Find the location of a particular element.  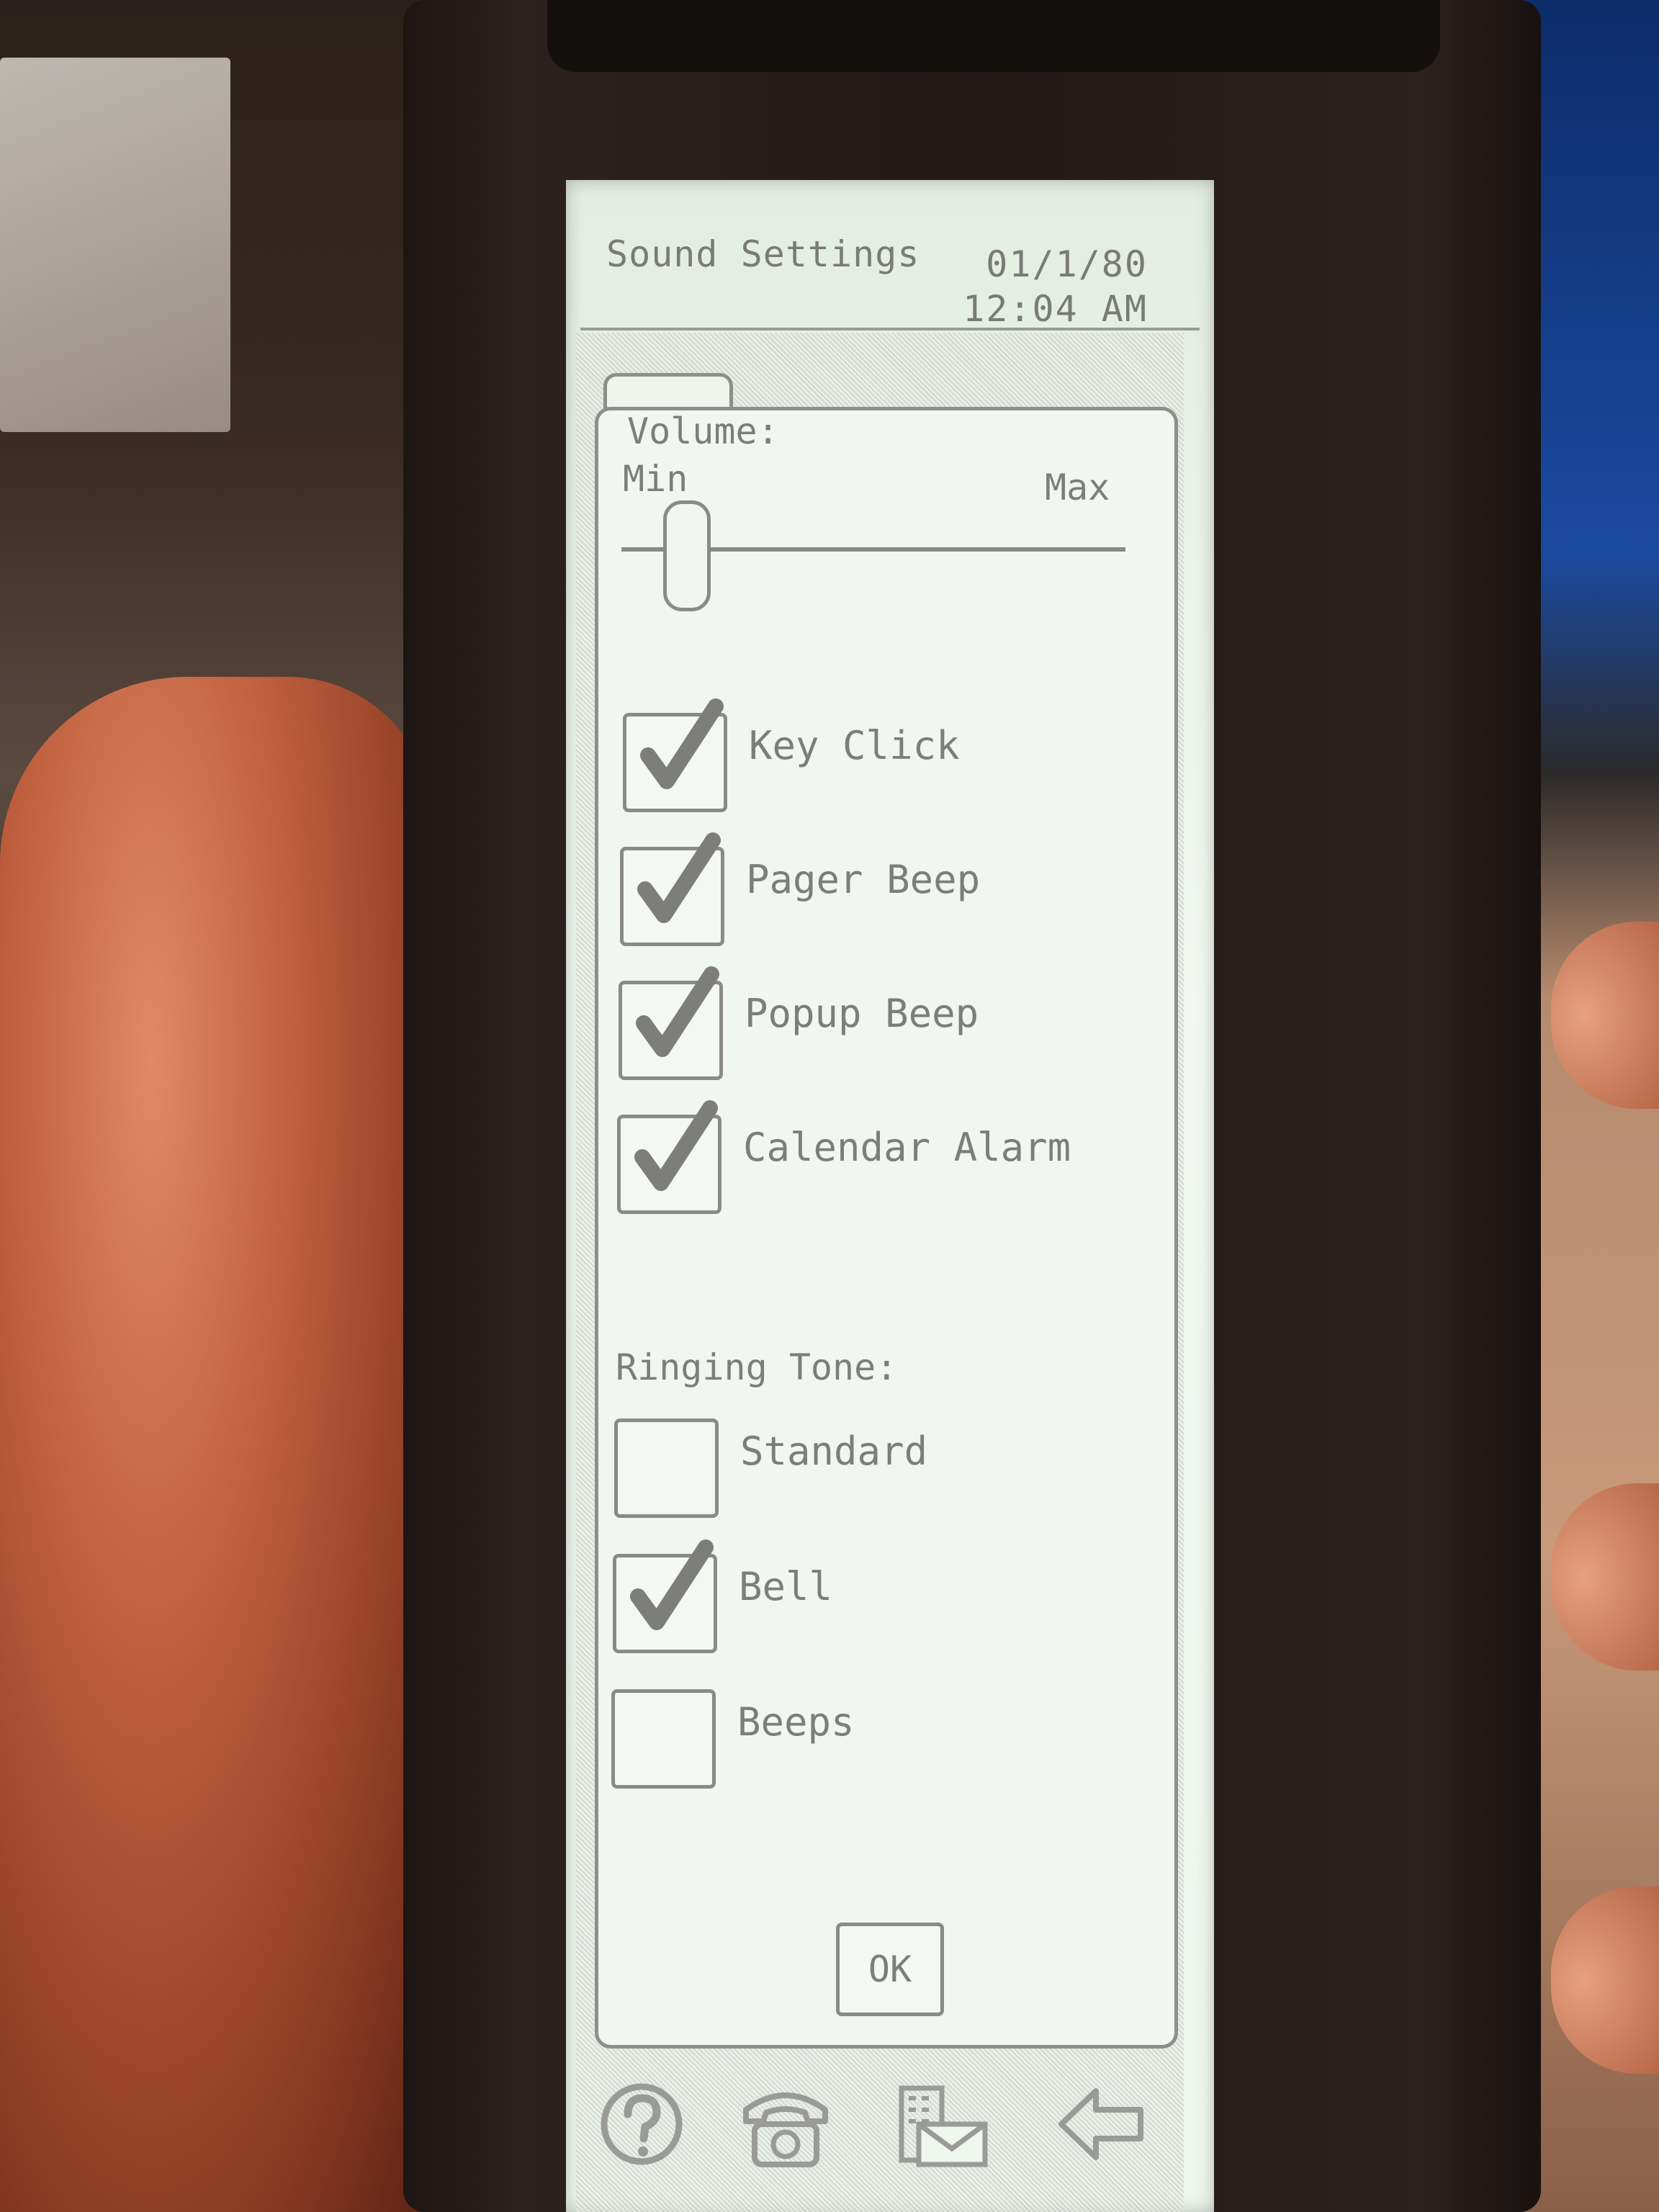

standard-tone-checkbox is located at coordinates (666, 1469).